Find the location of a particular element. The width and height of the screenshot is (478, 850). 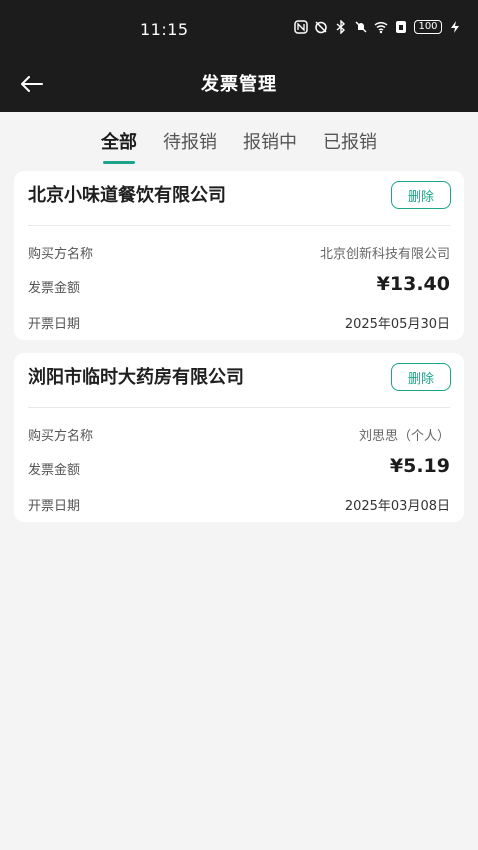

wifi-icon is located at coordinates (381, 27).